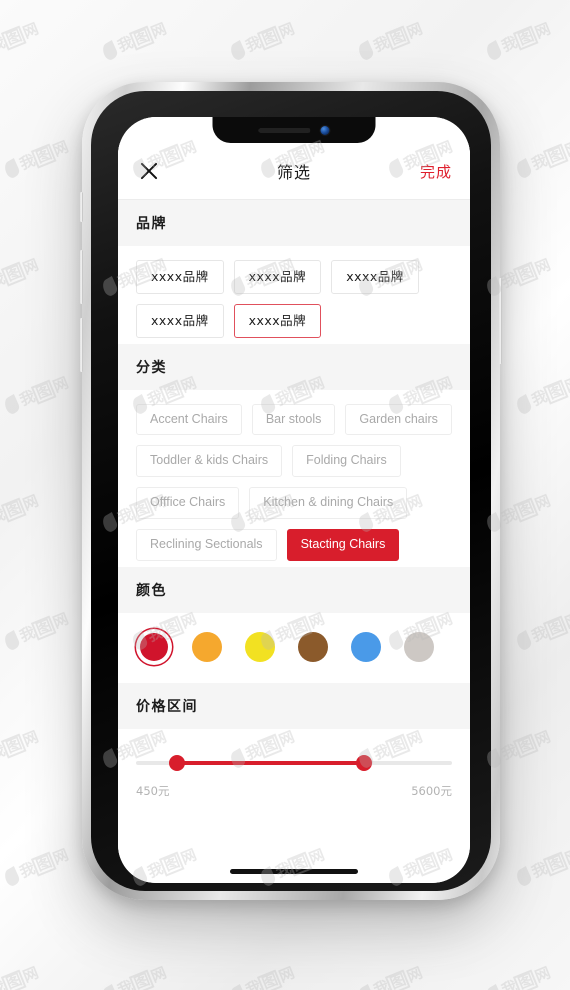 The height and width of the screenshot is (990, 570). What do you see at coordinates (293, 419) in the screenshot?
I see `category-chip: Bar stools` at bounding box center [293, 419].